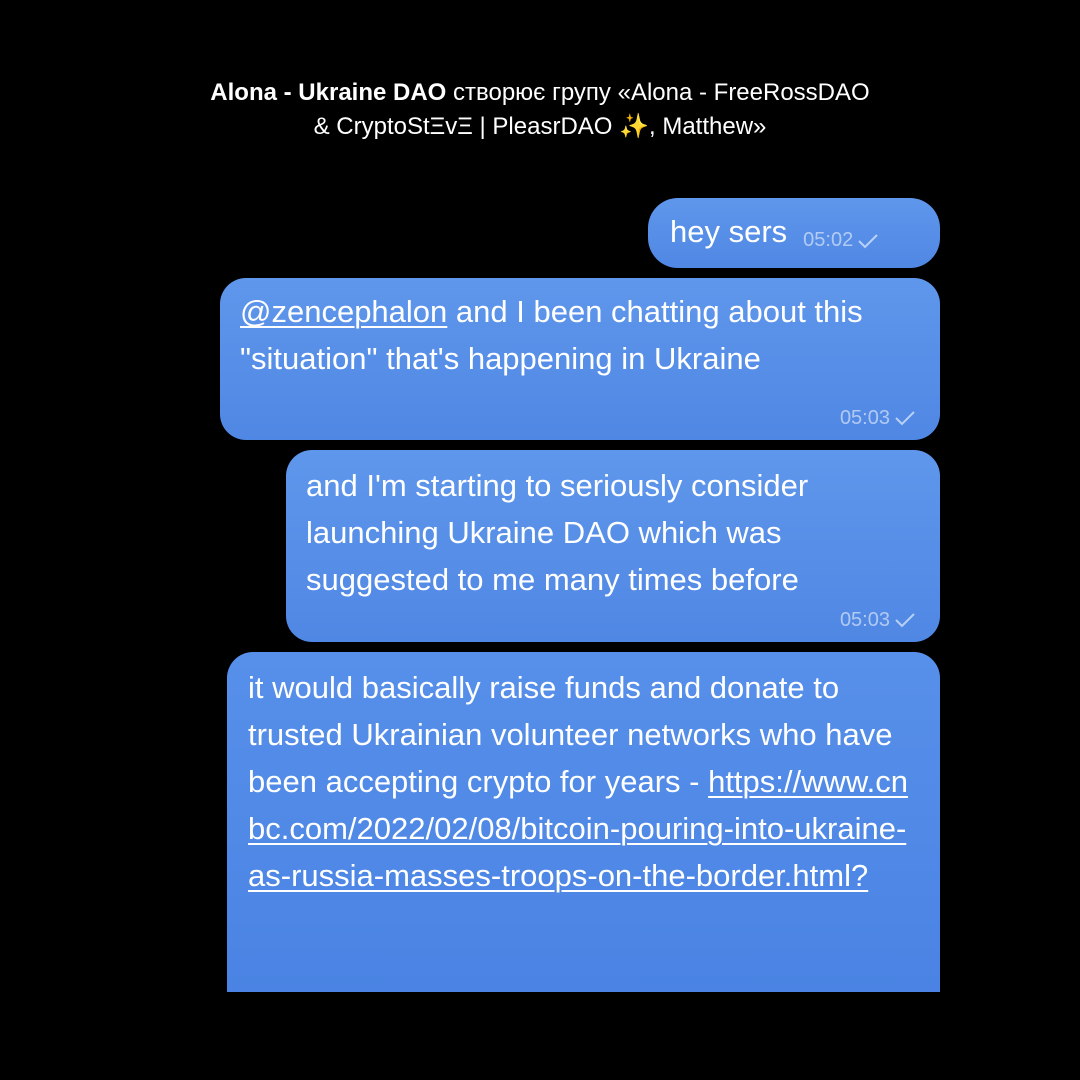 Image resolution: width=1080 pixels, height=1080 pixels. Describe the element at coordinates (729, 231) in the screenshot. I see `message-text: hey sers` at that location.